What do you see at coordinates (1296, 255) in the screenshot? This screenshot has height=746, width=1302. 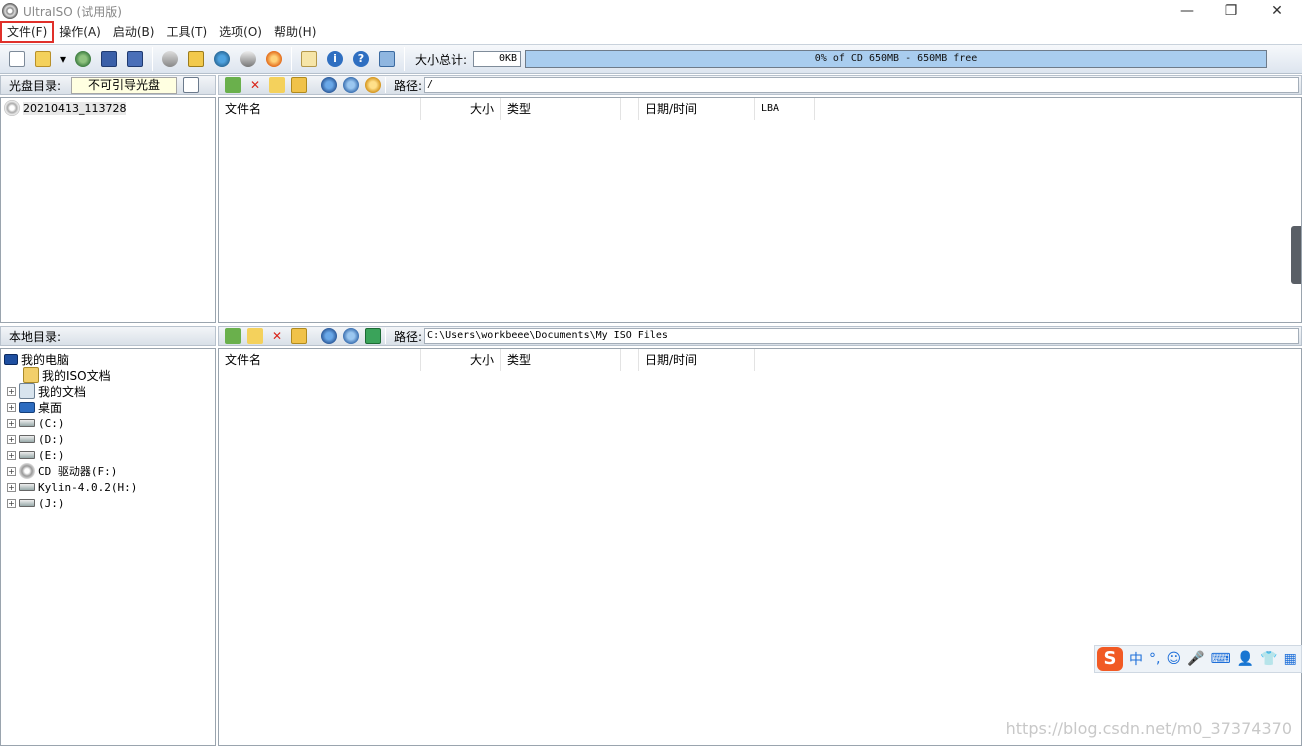 I see `side-panel-grip` at bounding box center [1296, 255].